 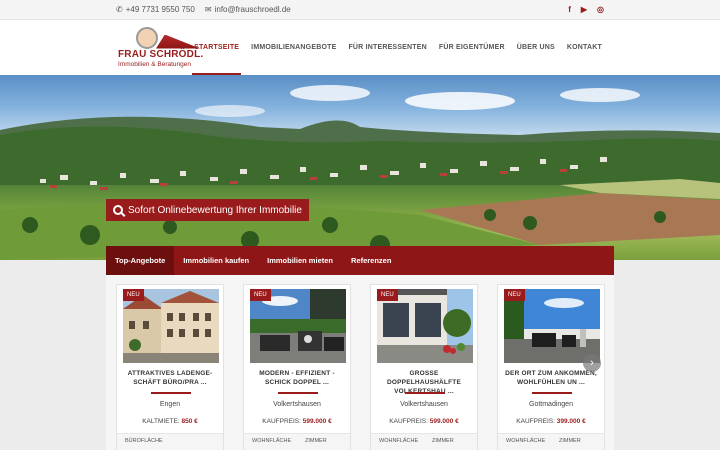 I want to click on carousel-next-arrow: ›, so click(x=592, y=363).